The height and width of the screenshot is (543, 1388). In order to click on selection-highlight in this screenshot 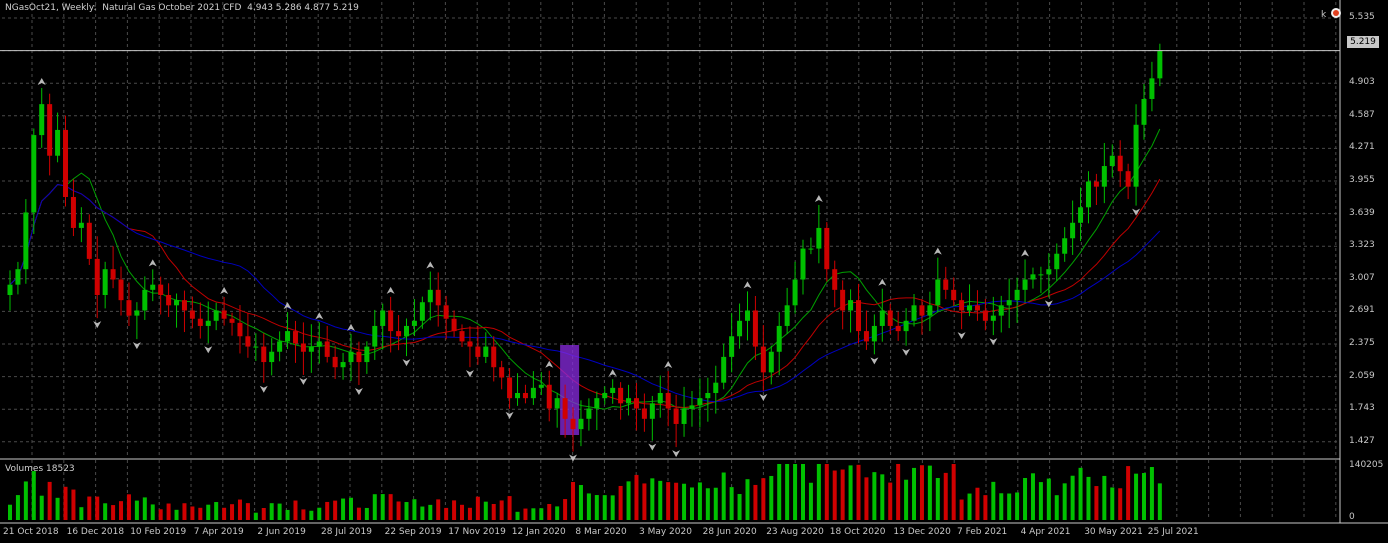, I will do `click(570, 390)`.